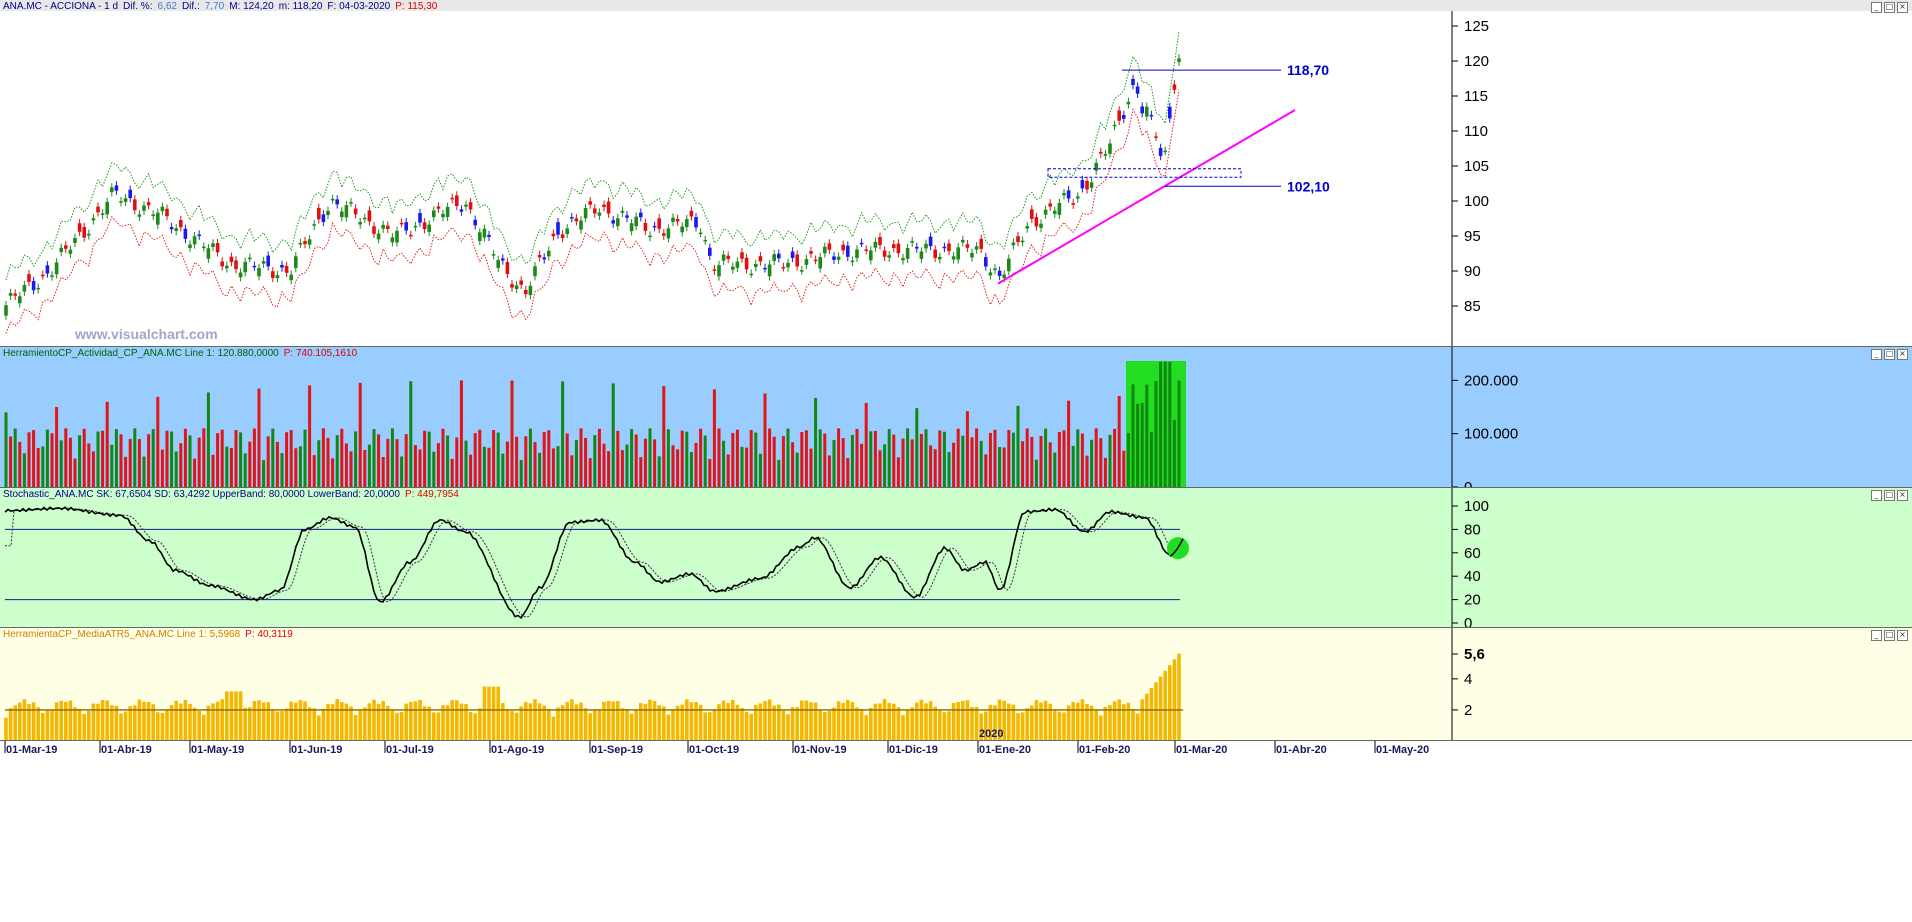 The height and width of the screenshot is (922, 1912). What do you see at coordinates (138, 6) in the screenshot?
I see `title-segment: Dif. %:` at bounding box center [138, 6].